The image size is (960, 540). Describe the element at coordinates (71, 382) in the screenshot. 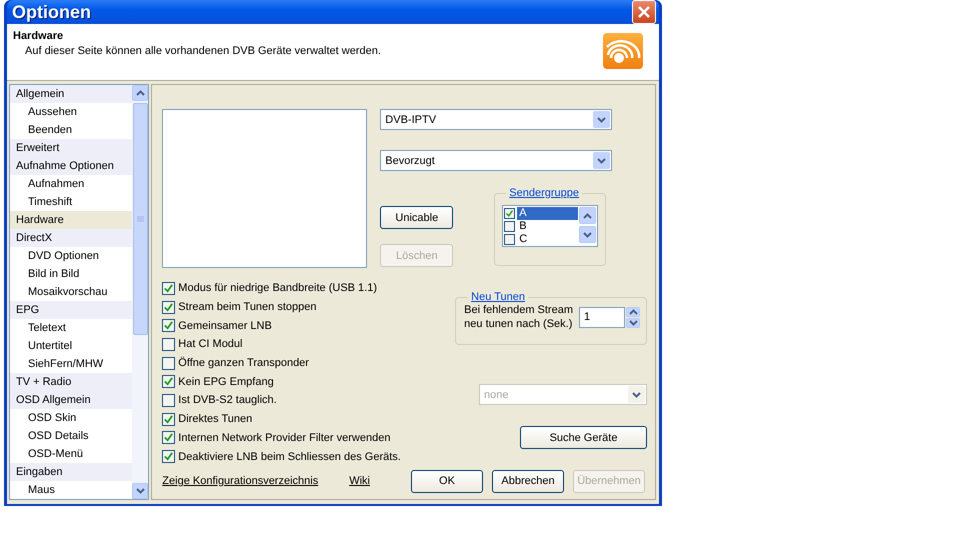

I see `tree-item: TV + Radio` at that location.